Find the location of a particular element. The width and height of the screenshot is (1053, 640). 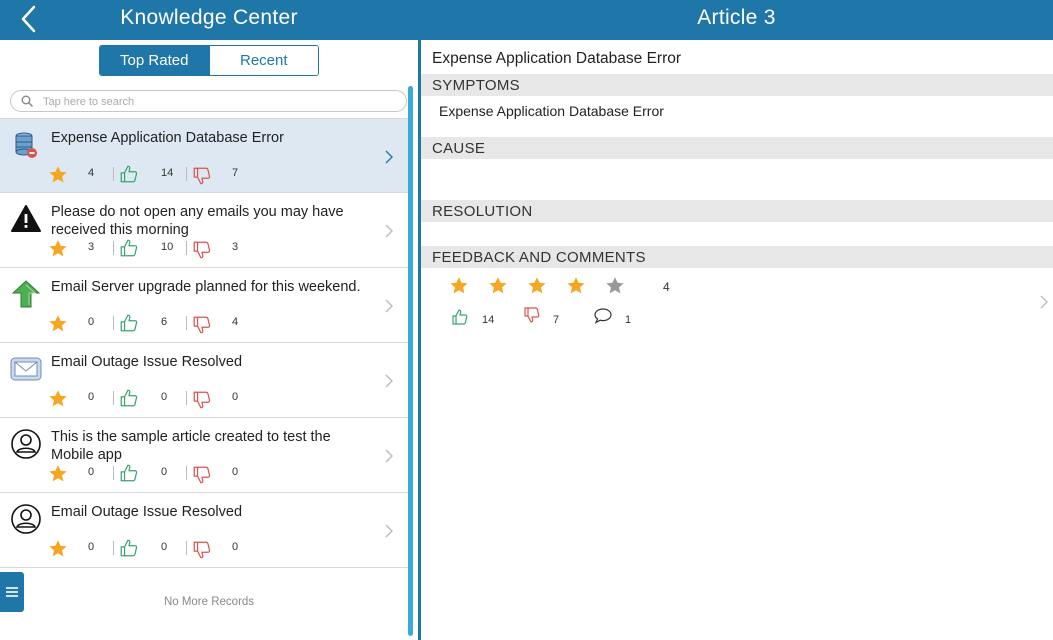

dislikes-count: 3 is located at coordinates (235, 247).